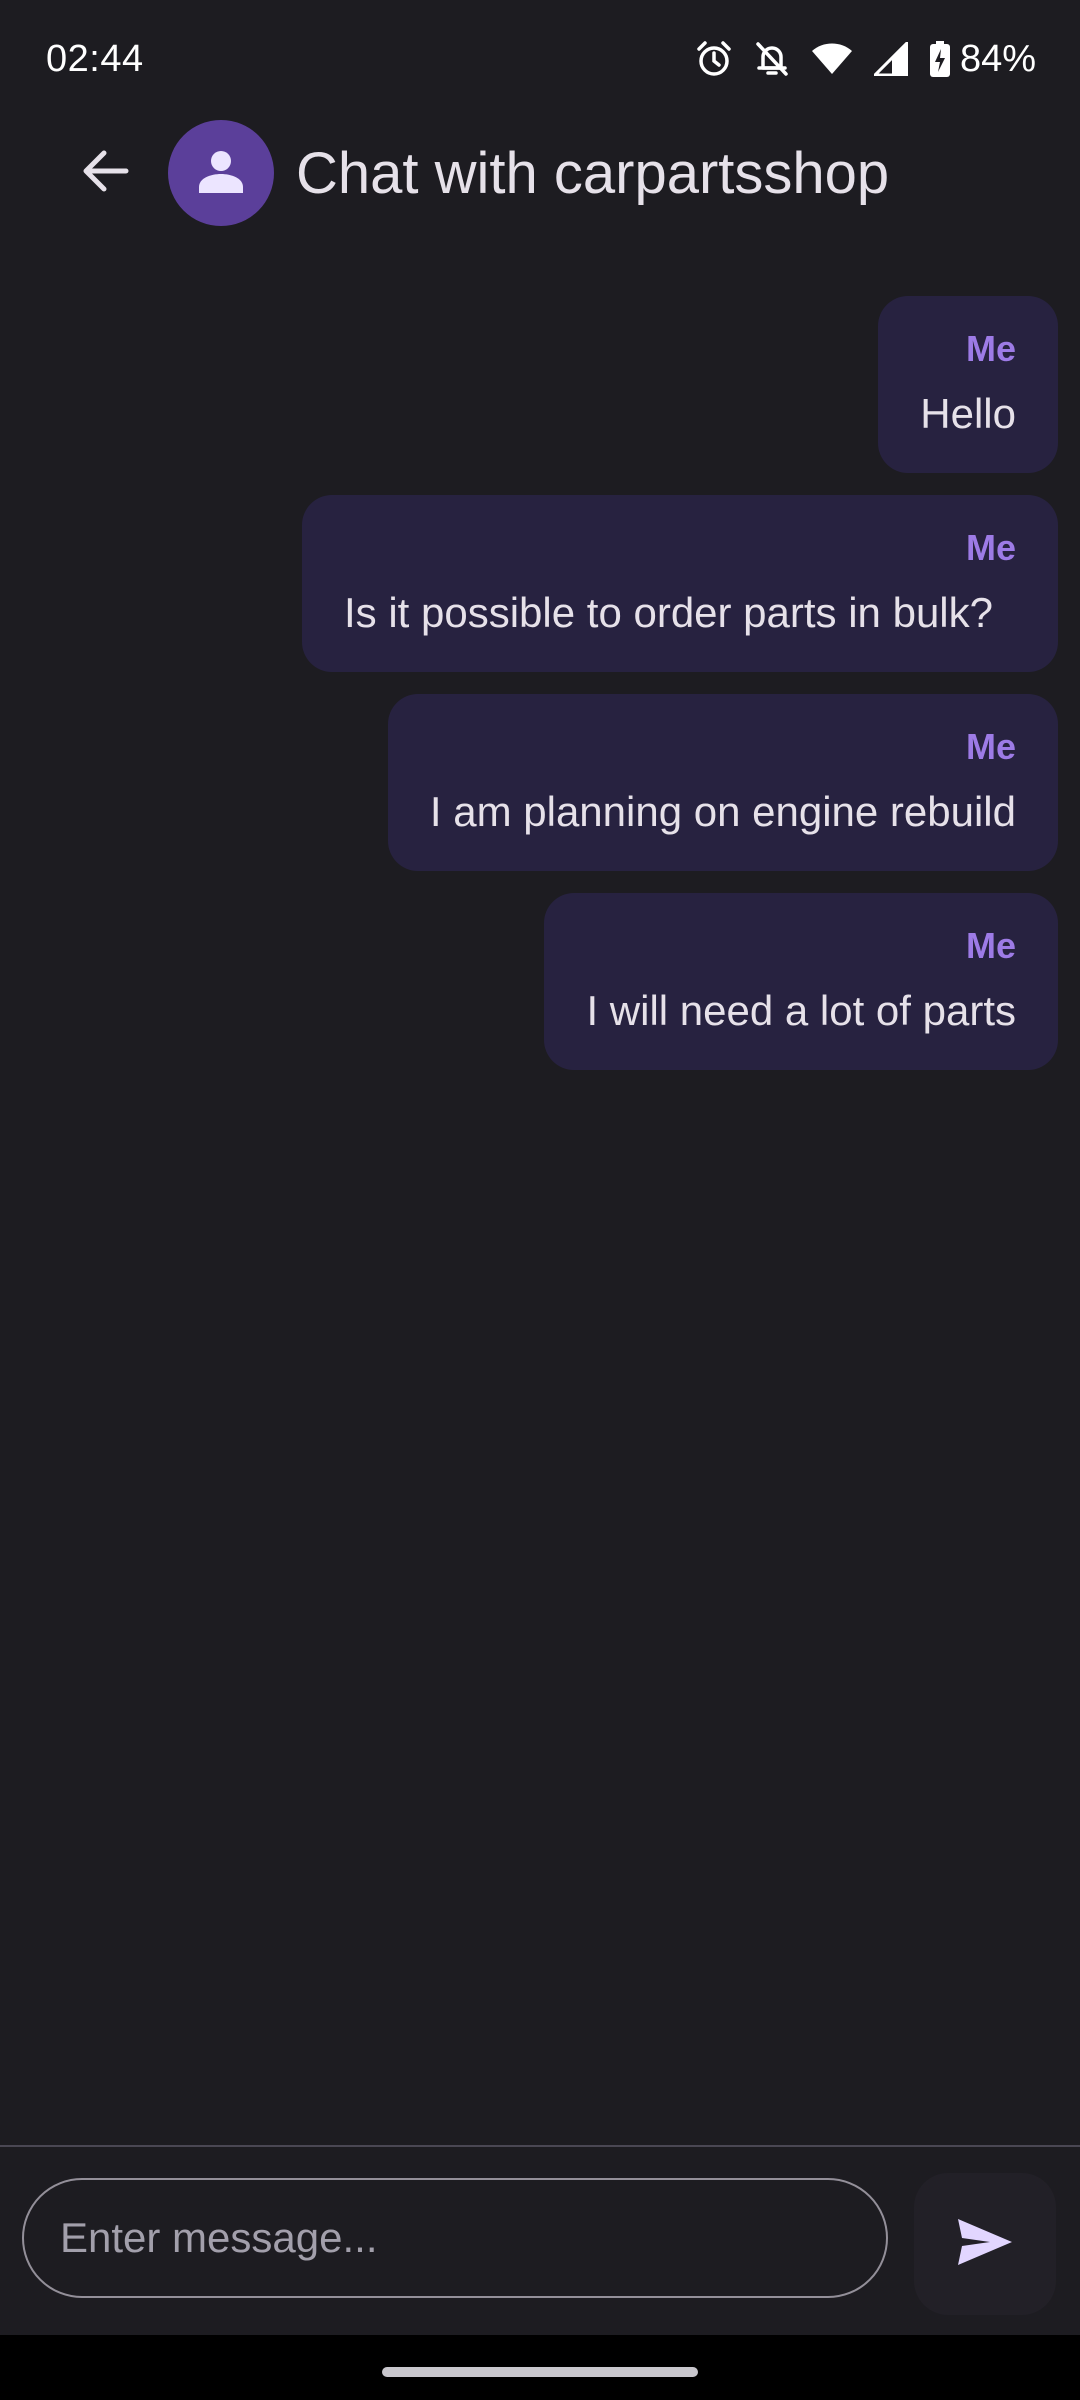 This screenshot has height=2400, width=1080. I want to click on send-icon, so click(985, 2244).